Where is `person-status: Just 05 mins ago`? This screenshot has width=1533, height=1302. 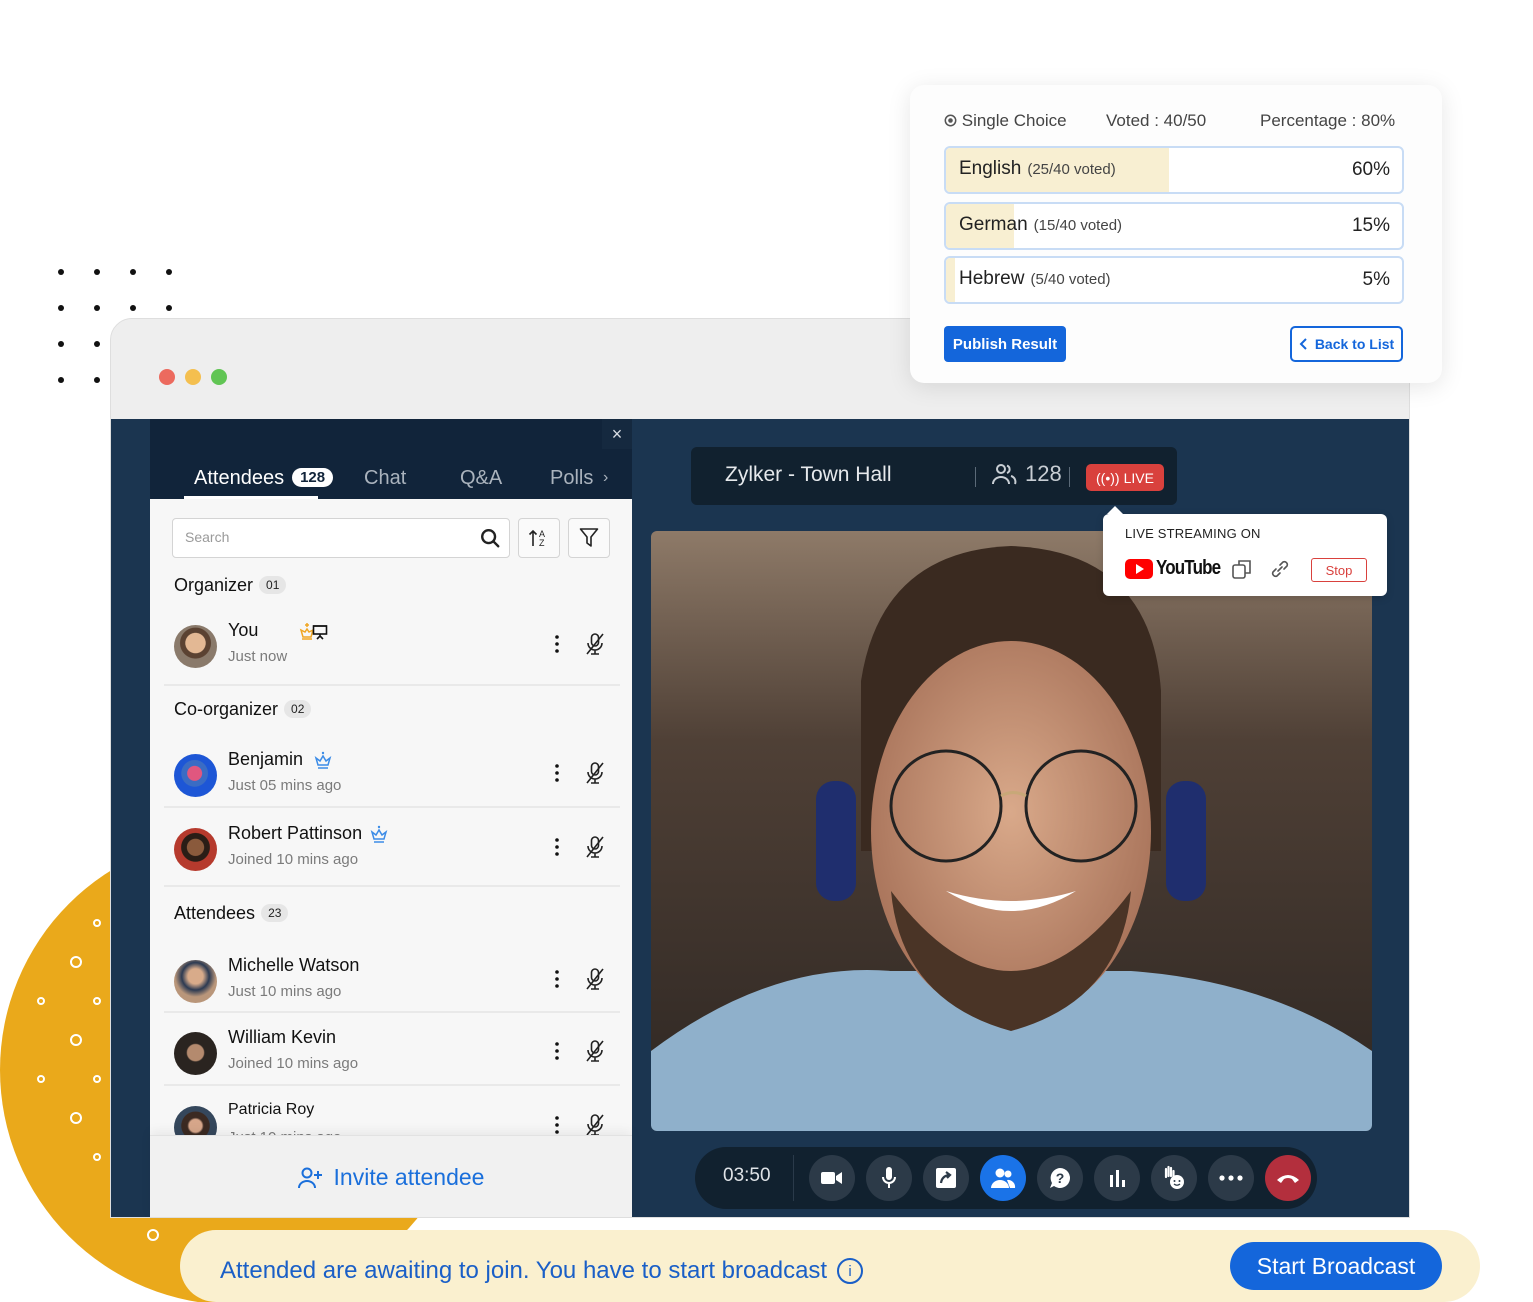 person-status: Just 05 mins ago is located at coordinates (285, 785).